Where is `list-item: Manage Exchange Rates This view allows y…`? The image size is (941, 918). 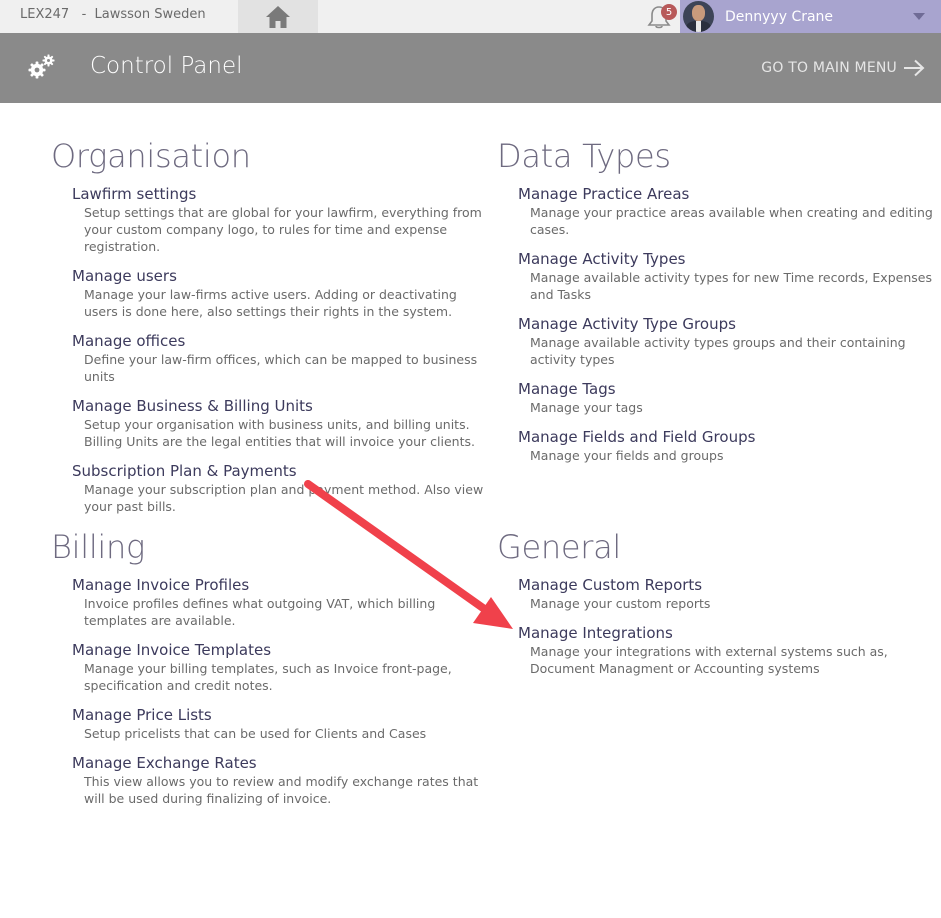 list-item: Manage Exchange Rates This view allows y… is located at coordinates (281, 780).